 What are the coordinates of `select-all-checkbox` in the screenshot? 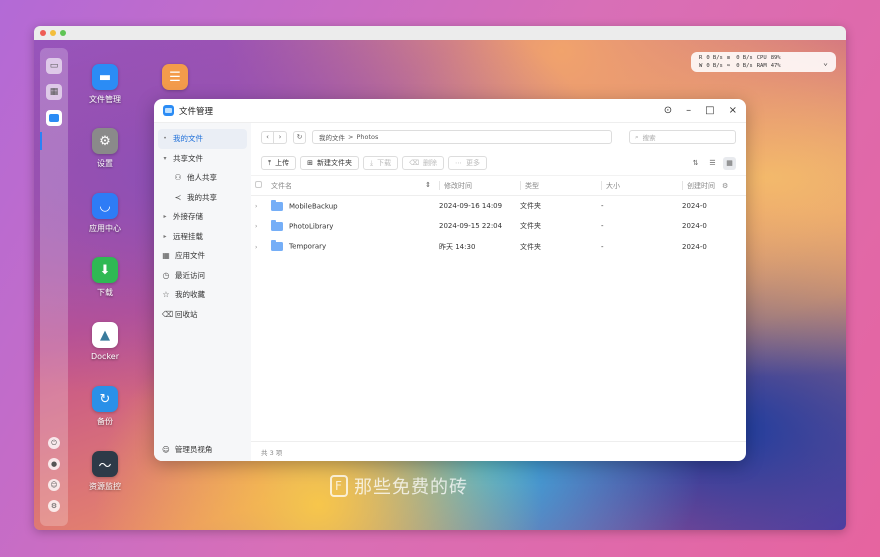 It's located at (258, 184).